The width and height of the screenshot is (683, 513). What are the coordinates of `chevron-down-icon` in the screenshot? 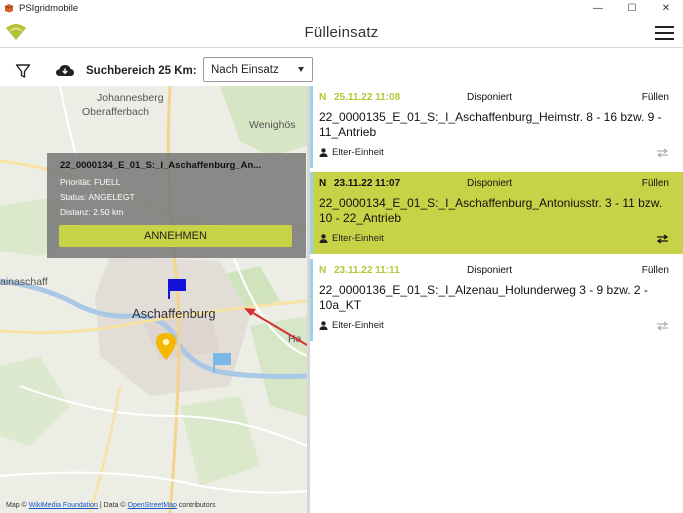 It's located at (301, 69).